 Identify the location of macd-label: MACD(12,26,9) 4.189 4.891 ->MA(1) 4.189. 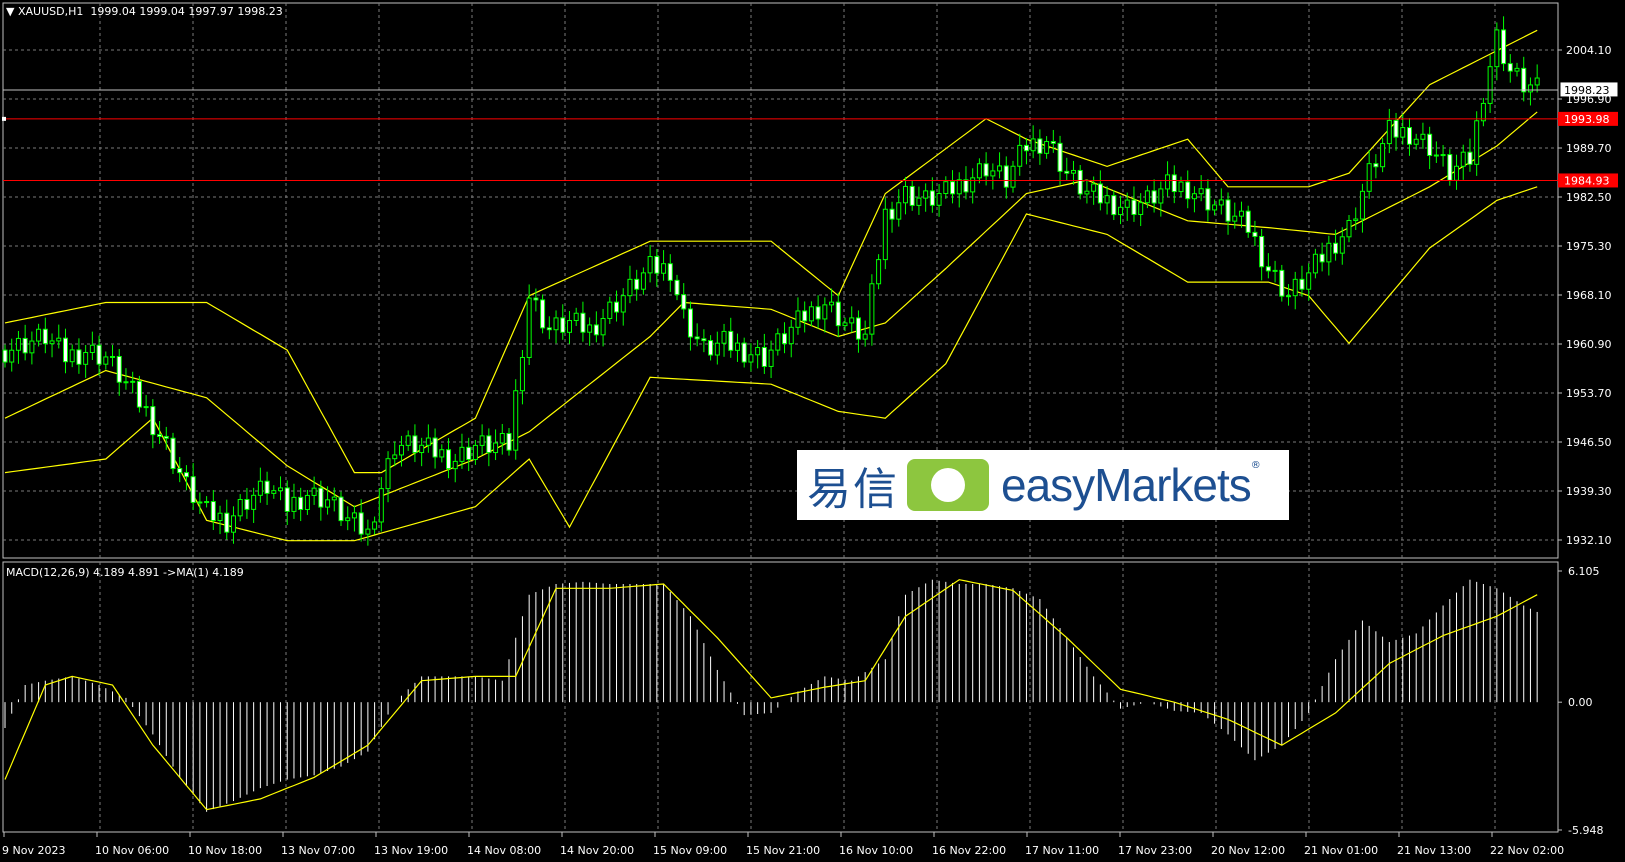
(125, 572).